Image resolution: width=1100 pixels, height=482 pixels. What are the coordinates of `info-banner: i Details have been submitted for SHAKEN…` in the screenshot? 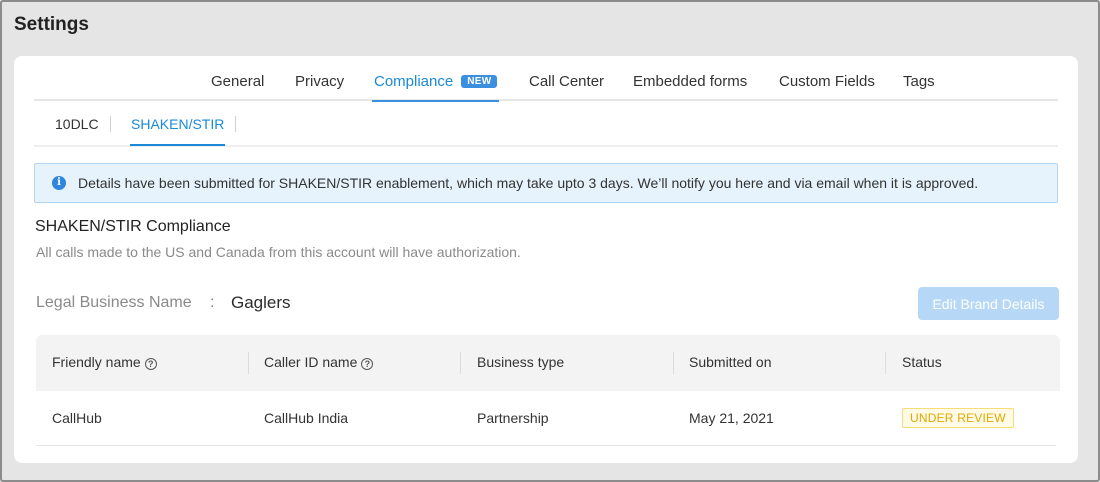 It's located at (546, 183).